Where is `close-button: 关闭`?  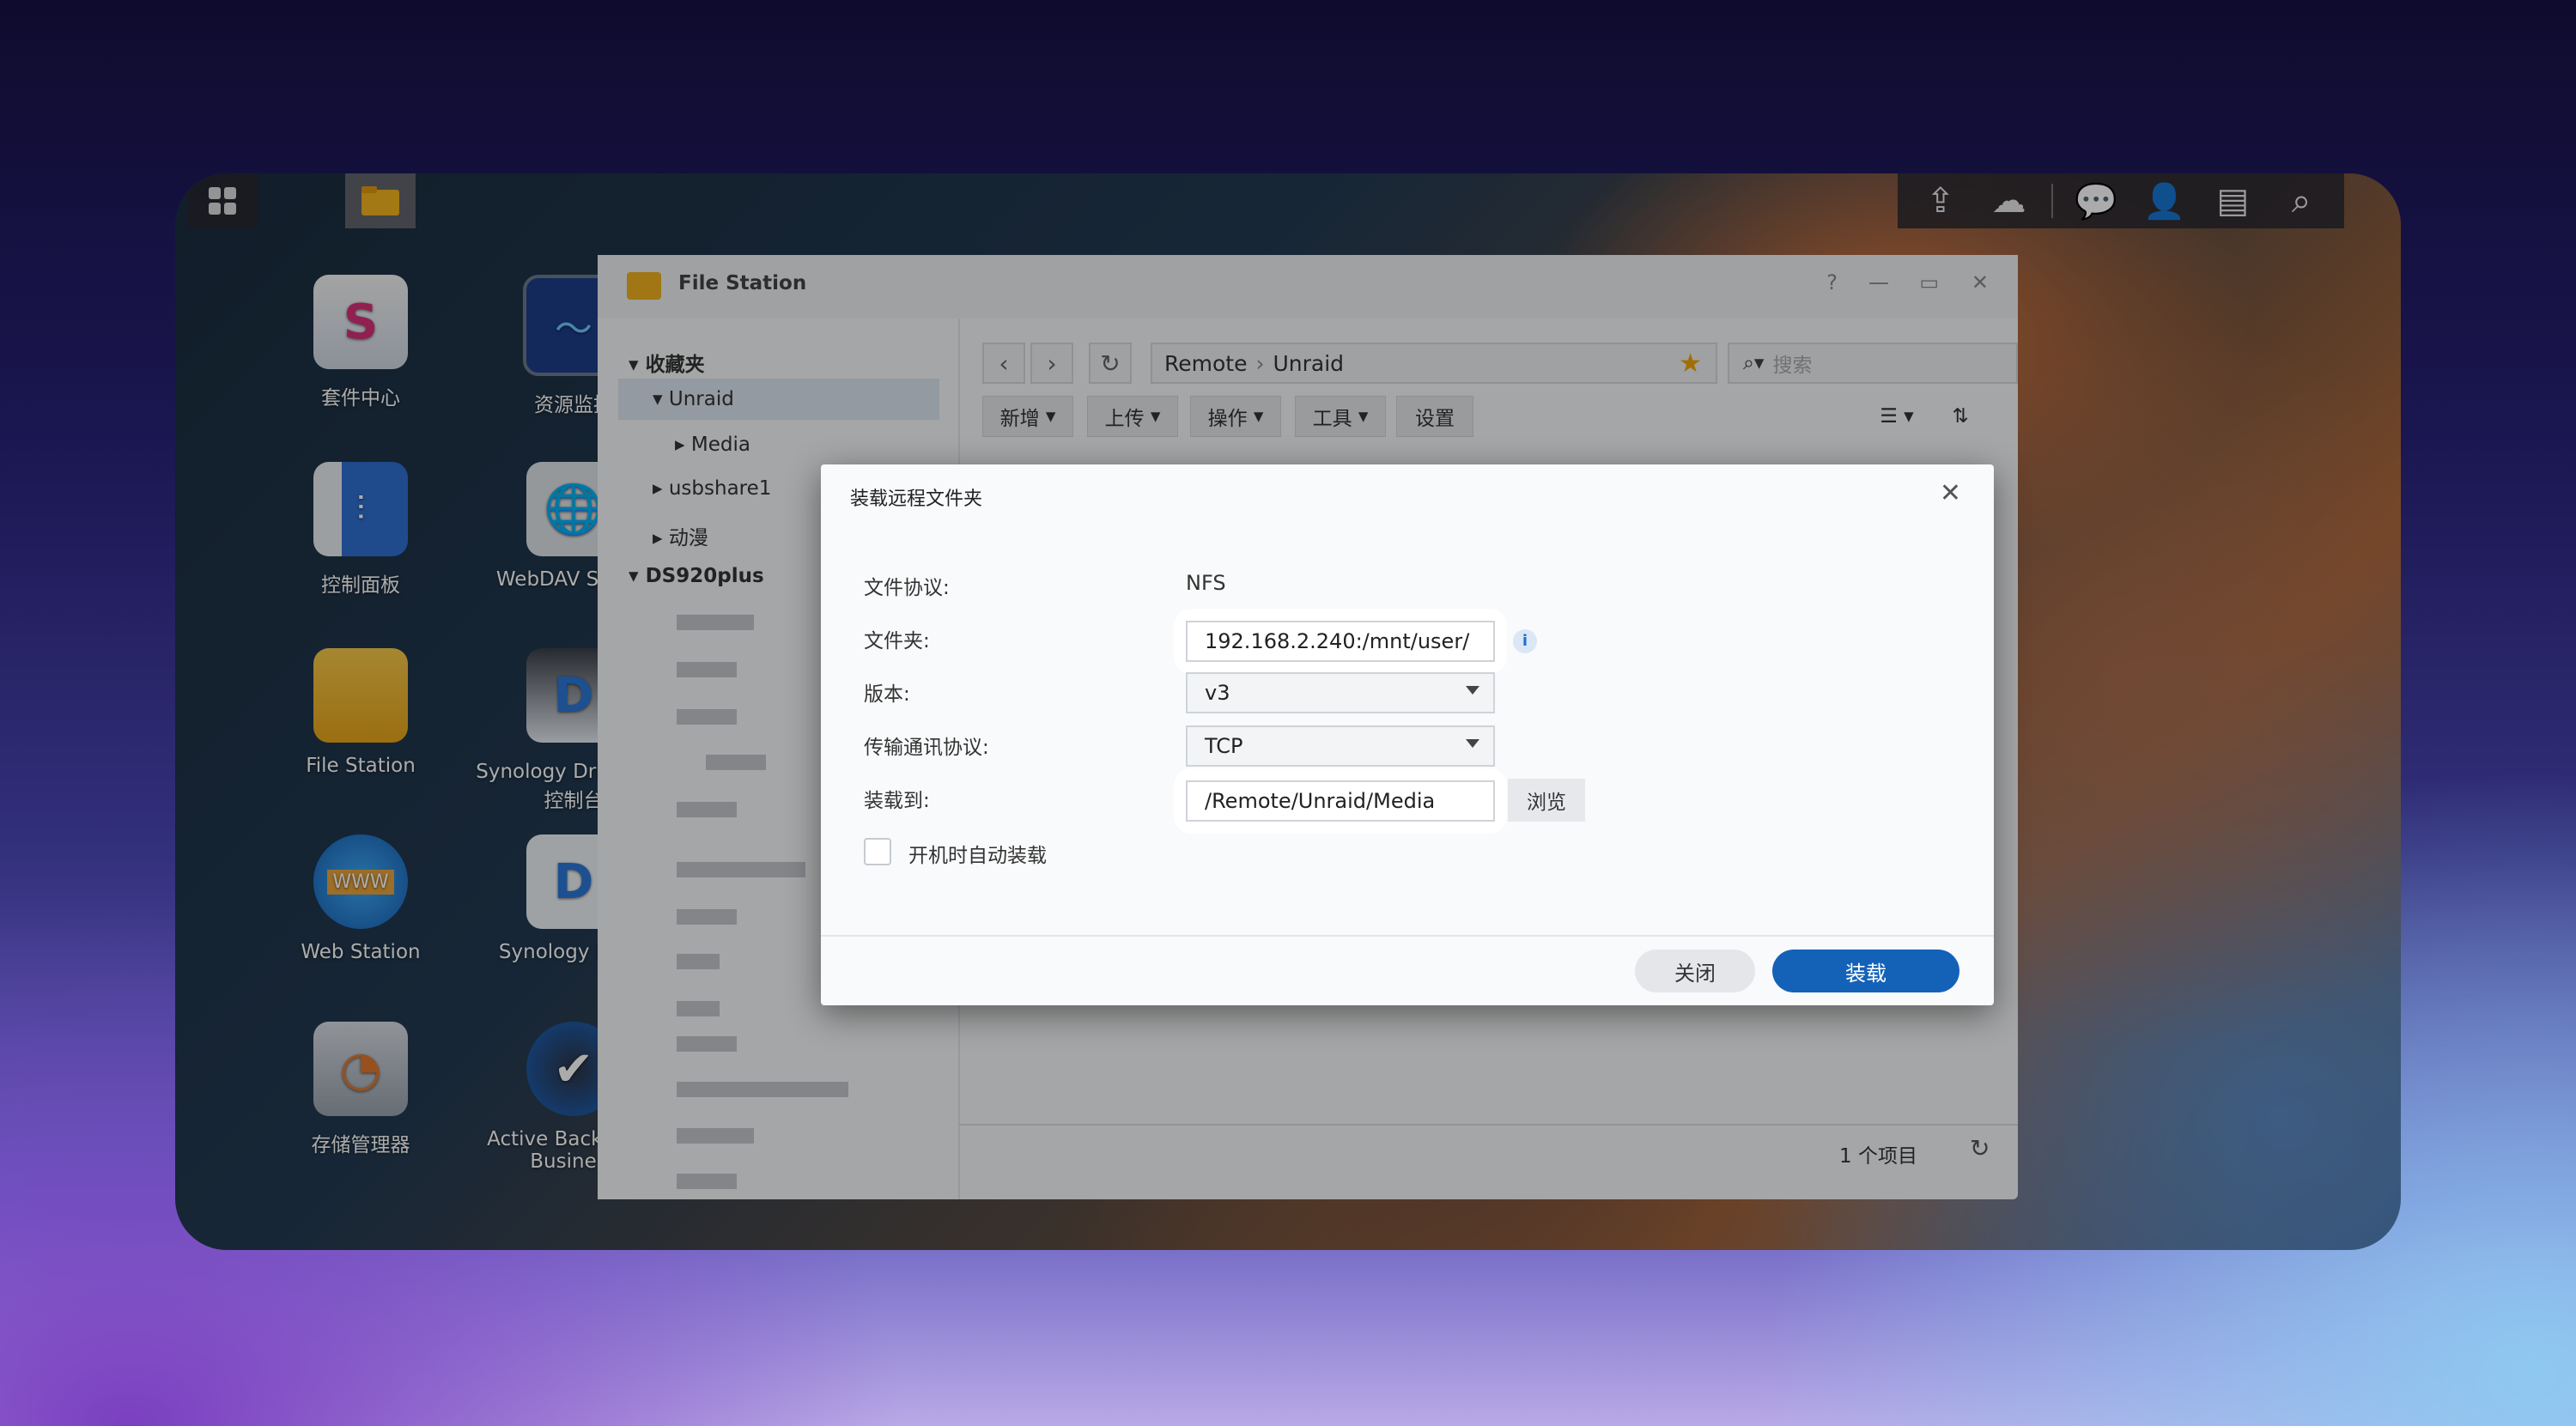 close-button: 关闭 is located at coordinates (1695, 971).